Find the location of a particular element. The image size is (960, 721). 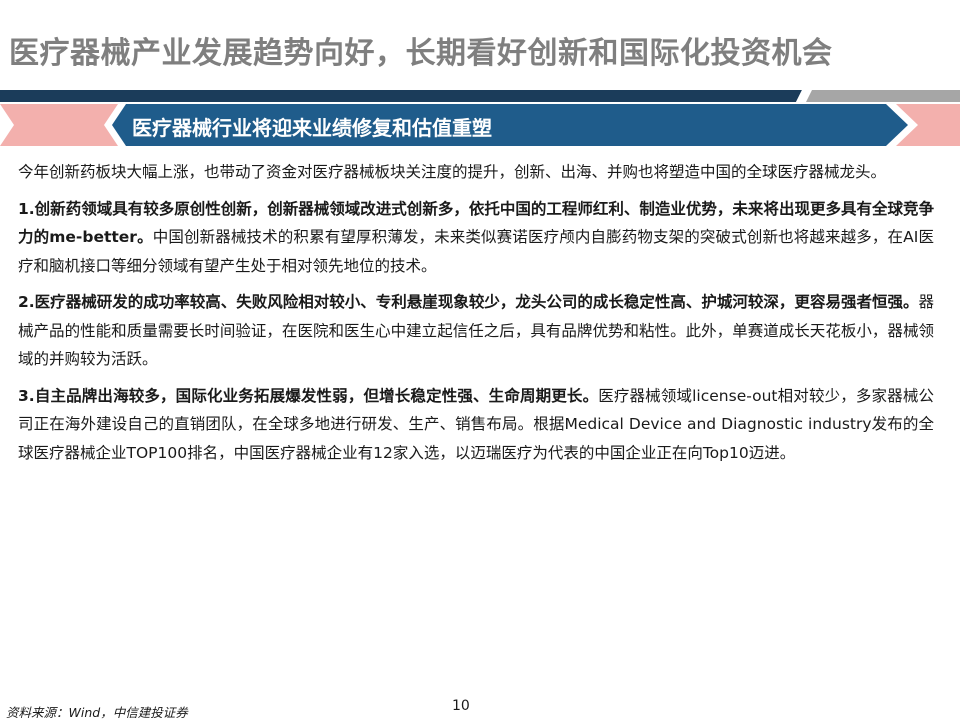

title-divider-bar is located at coordinates (480, 96).